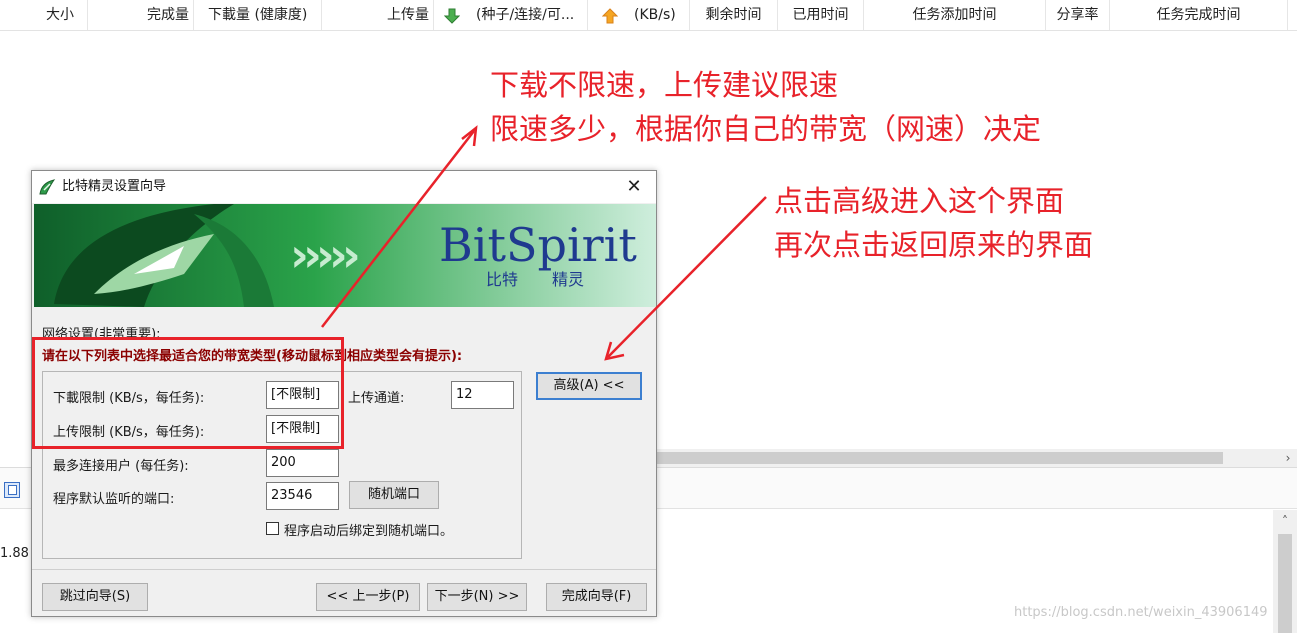 Image resolution: width=1297 pixels, height=633 pixels. I want to click on banner-brand-sub-left: 比特, so click(502, 279).